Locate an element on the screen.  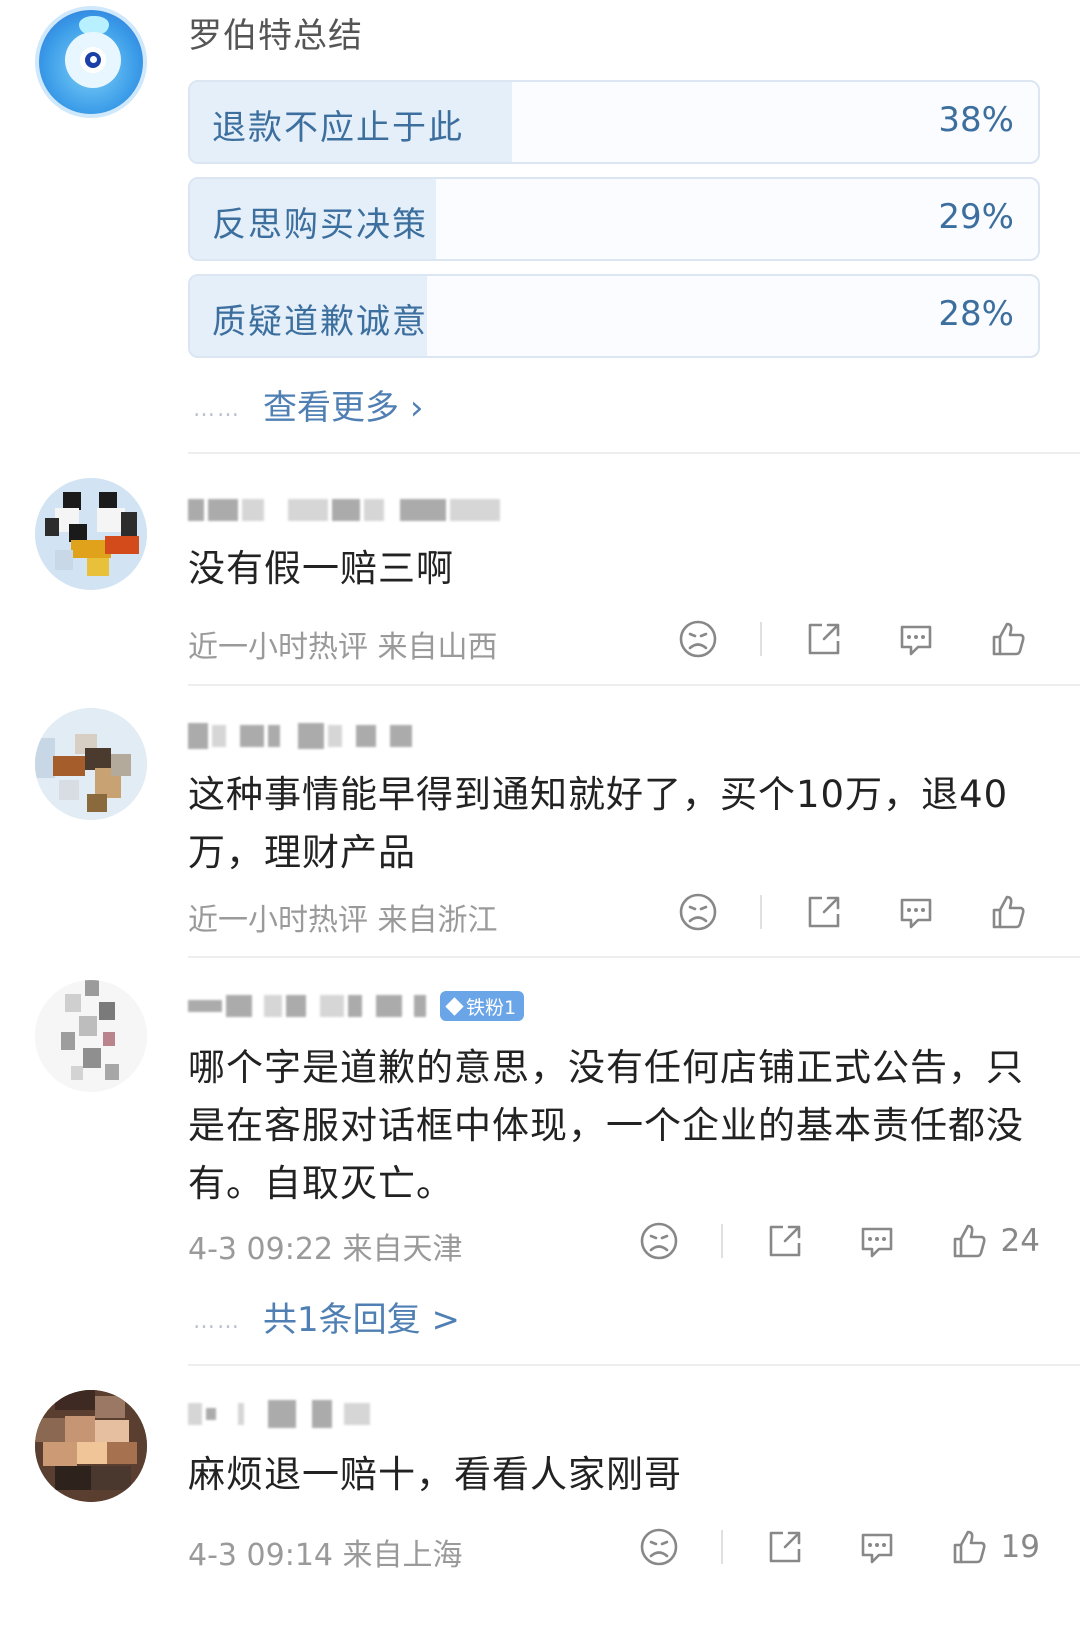
like-count: 19 is located at coordinates (1020, 1547).